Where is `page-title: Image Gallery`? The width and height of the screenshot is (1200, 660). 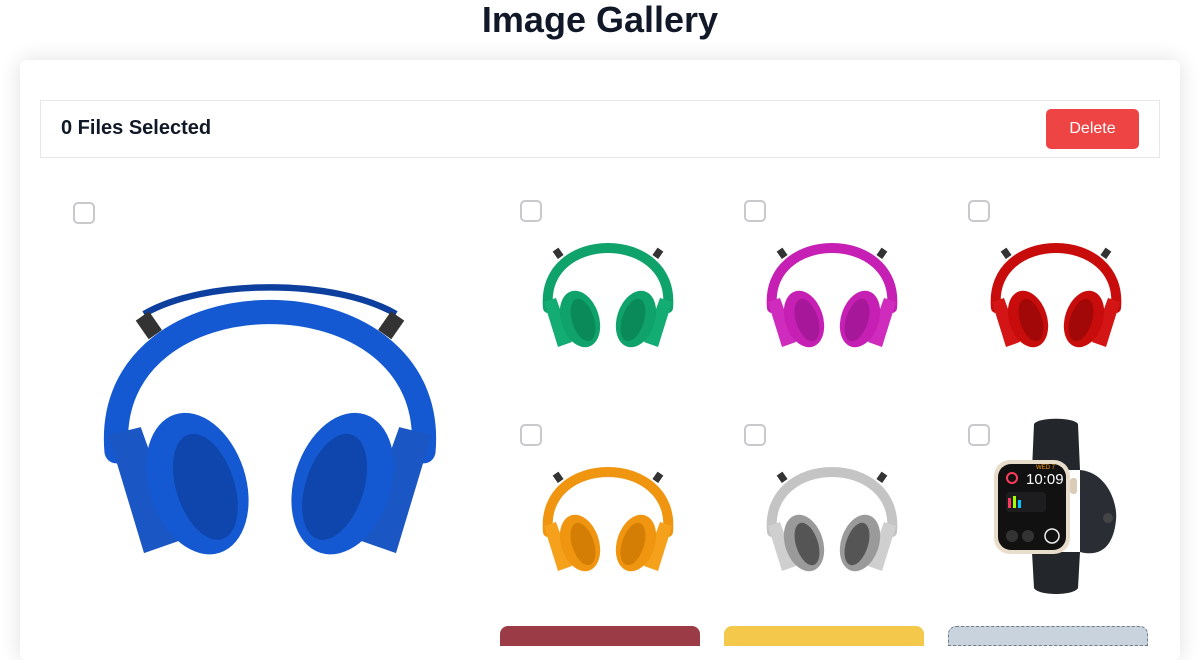
page-title: Image Gallery is located at coordinates (600, 20).